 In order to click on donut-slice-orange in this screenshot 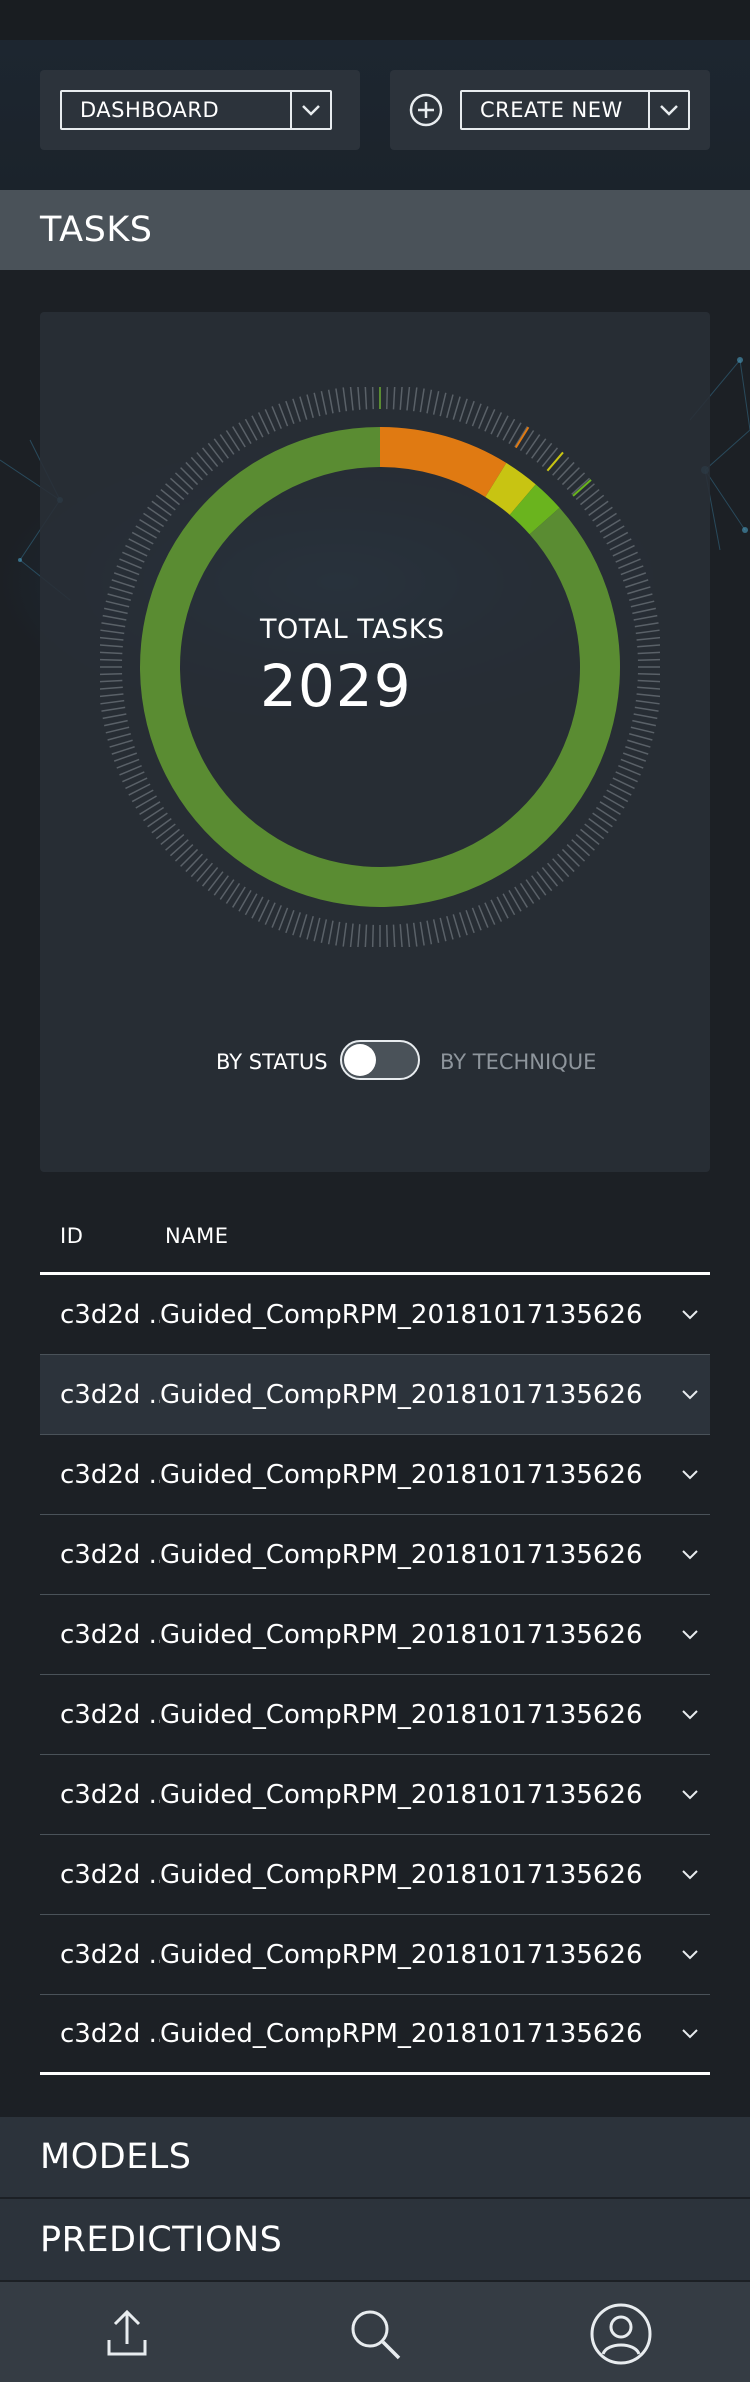, I will do `click(443, 462)`.